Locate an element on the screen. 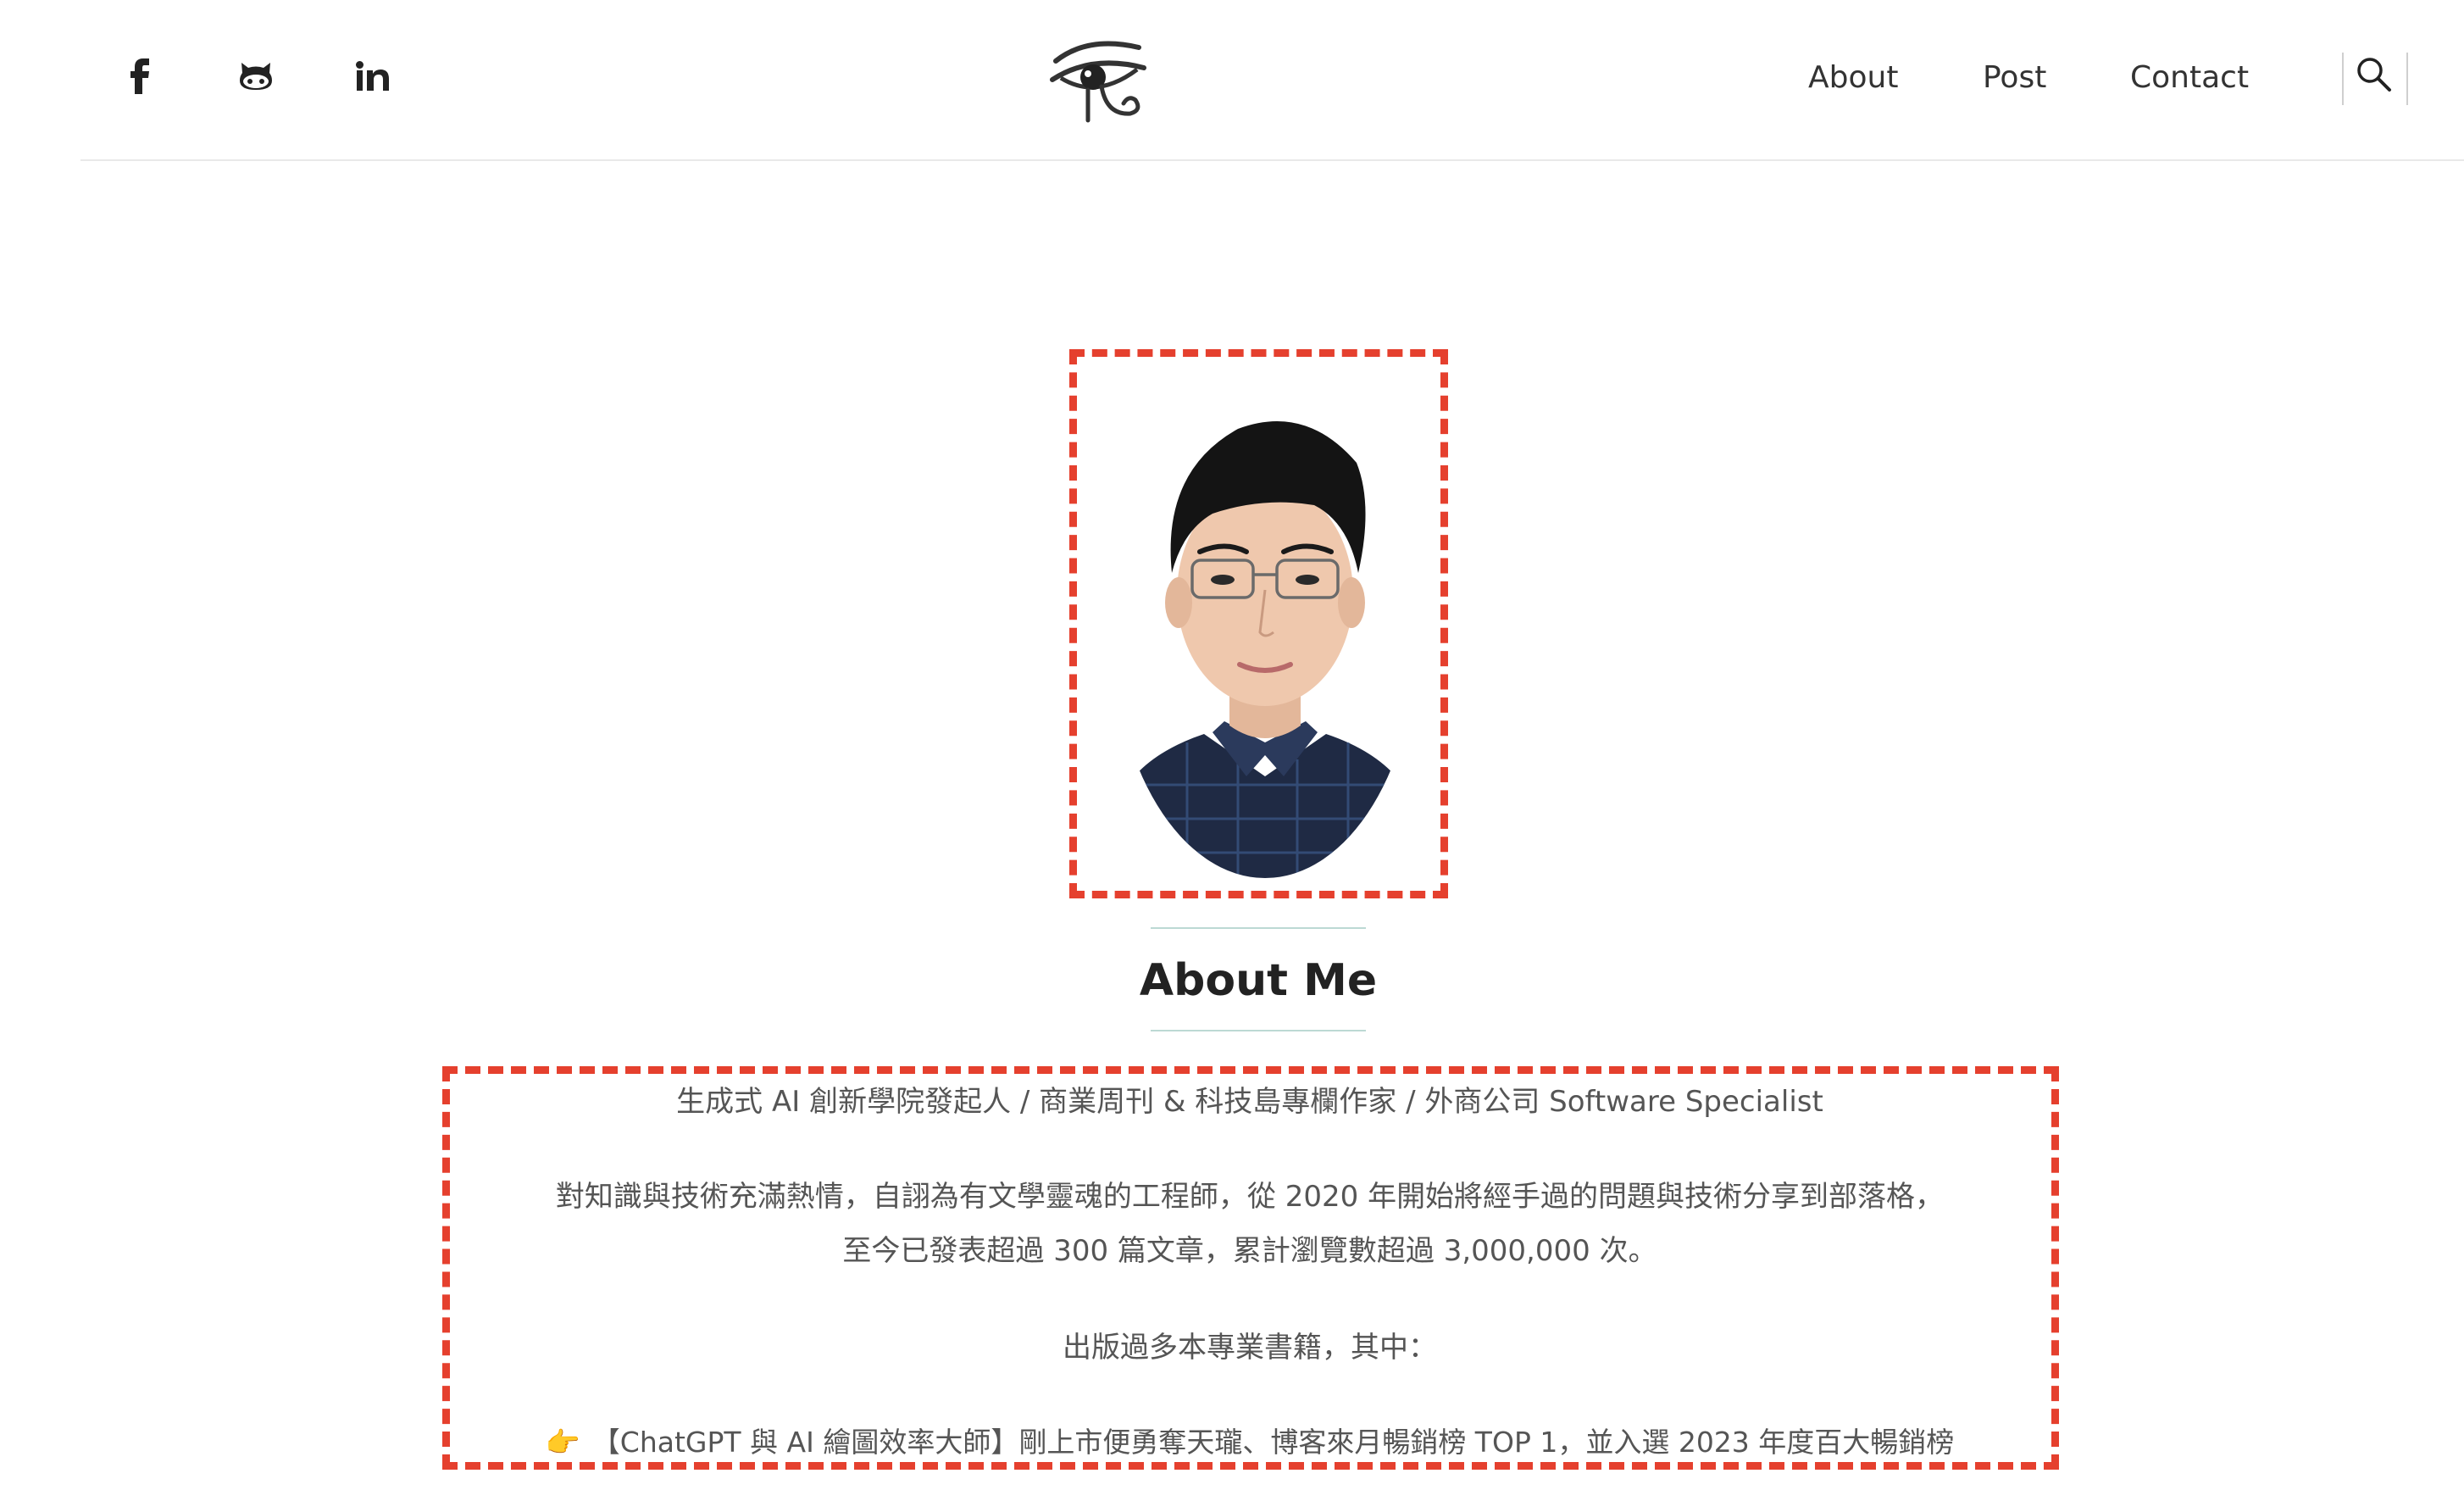 Image resolution: width=2464 pixels, height=1490 pixels. github-icon is located at coordinates (256, 76).